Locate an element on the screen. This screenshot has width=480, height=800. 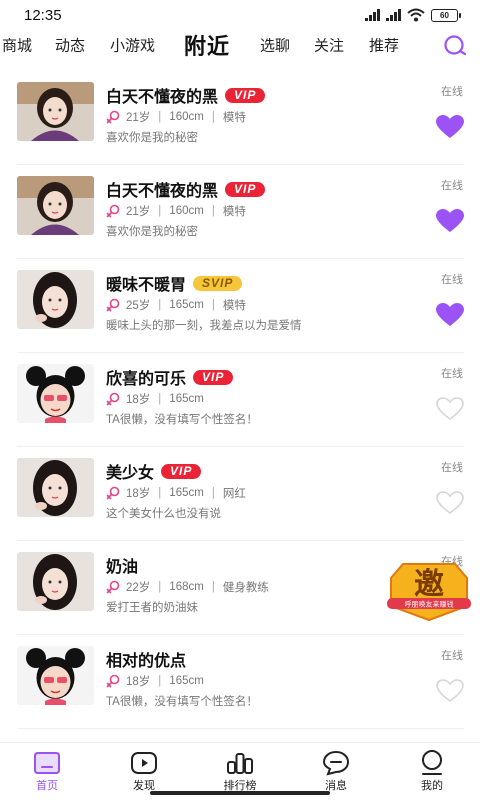
top-tabs: 商城 动态 小游戏 附近 选聊 关注 推荐 is located at coordinates (240, 45).